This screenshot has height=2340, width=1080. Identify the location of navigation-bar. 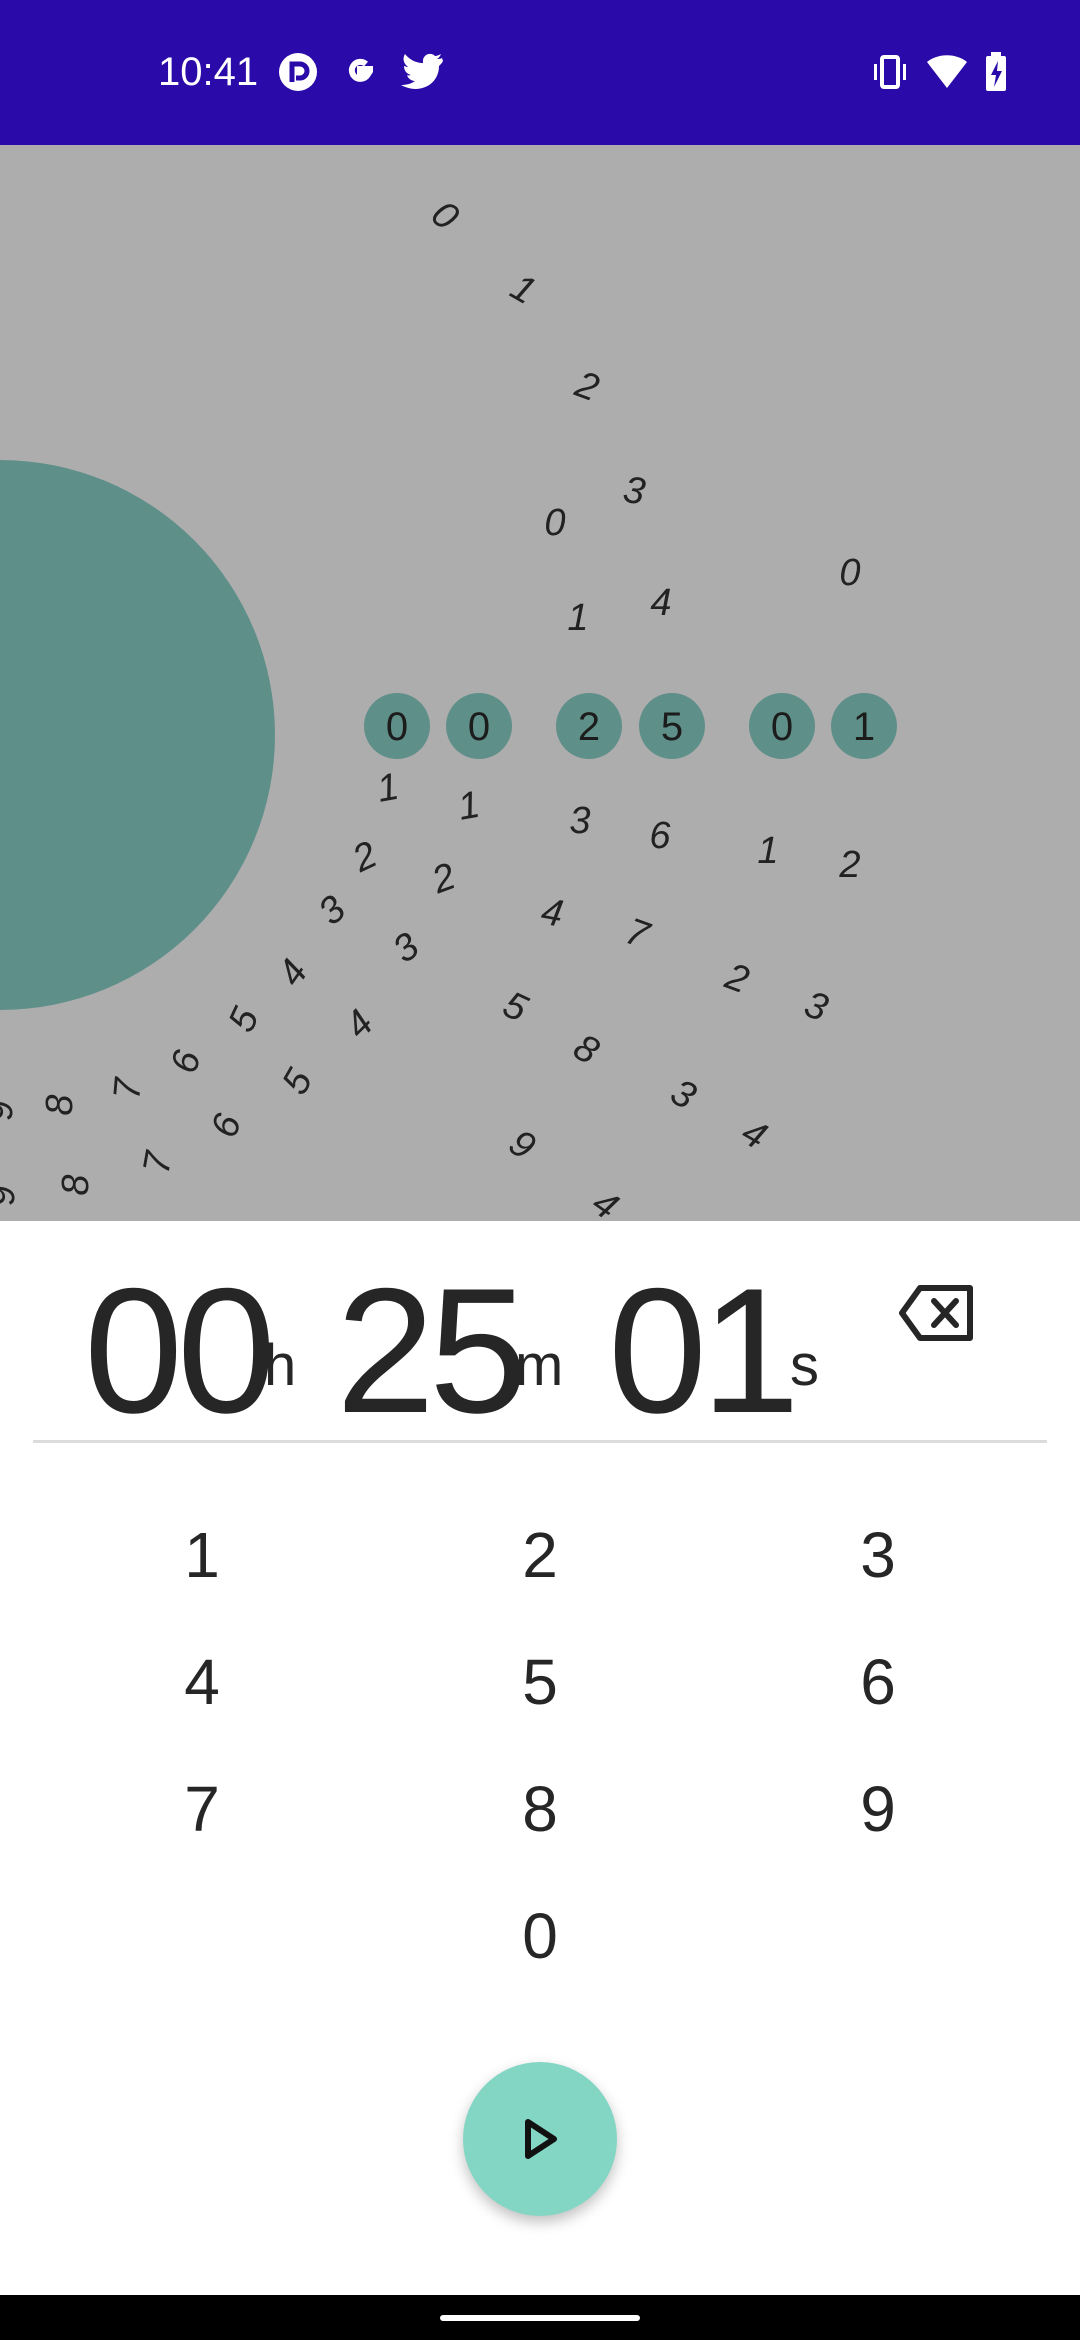
(540, 2317).